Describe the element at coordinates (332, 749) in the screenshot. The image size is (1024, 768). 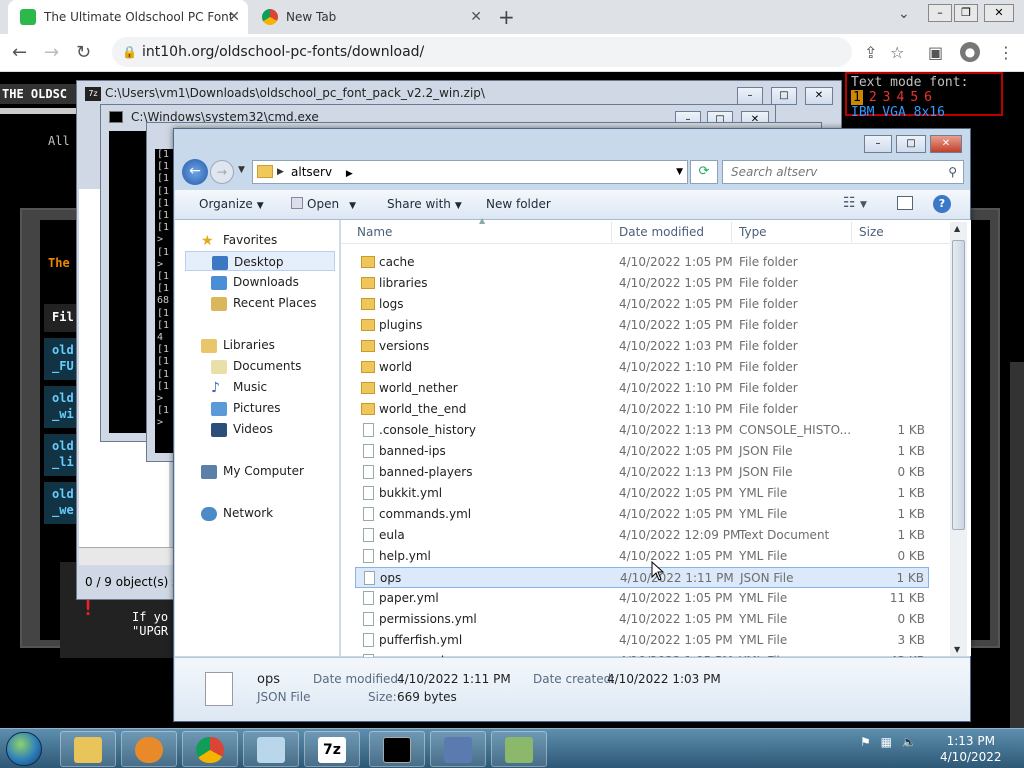
I see `7zip-app: 7z` at that location.